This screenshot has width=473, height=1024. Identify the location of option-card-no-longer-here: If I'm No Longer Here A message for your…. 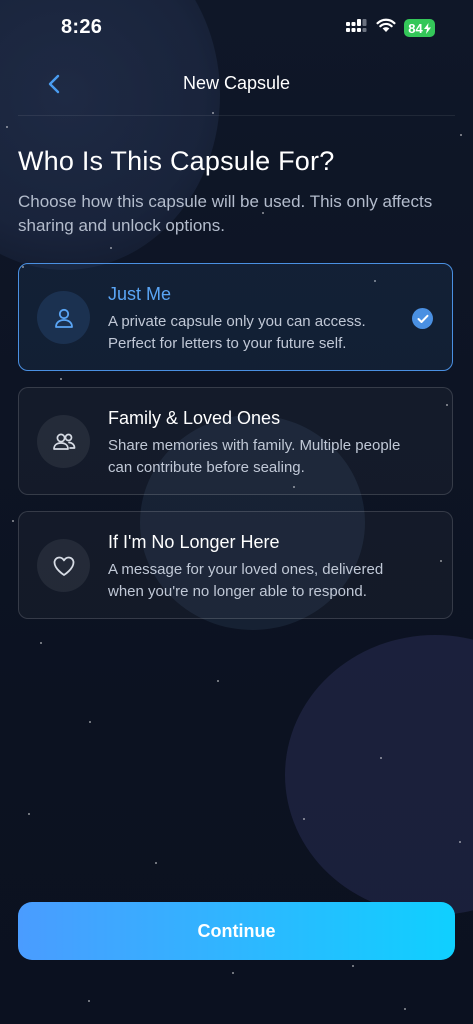
(235, 565).